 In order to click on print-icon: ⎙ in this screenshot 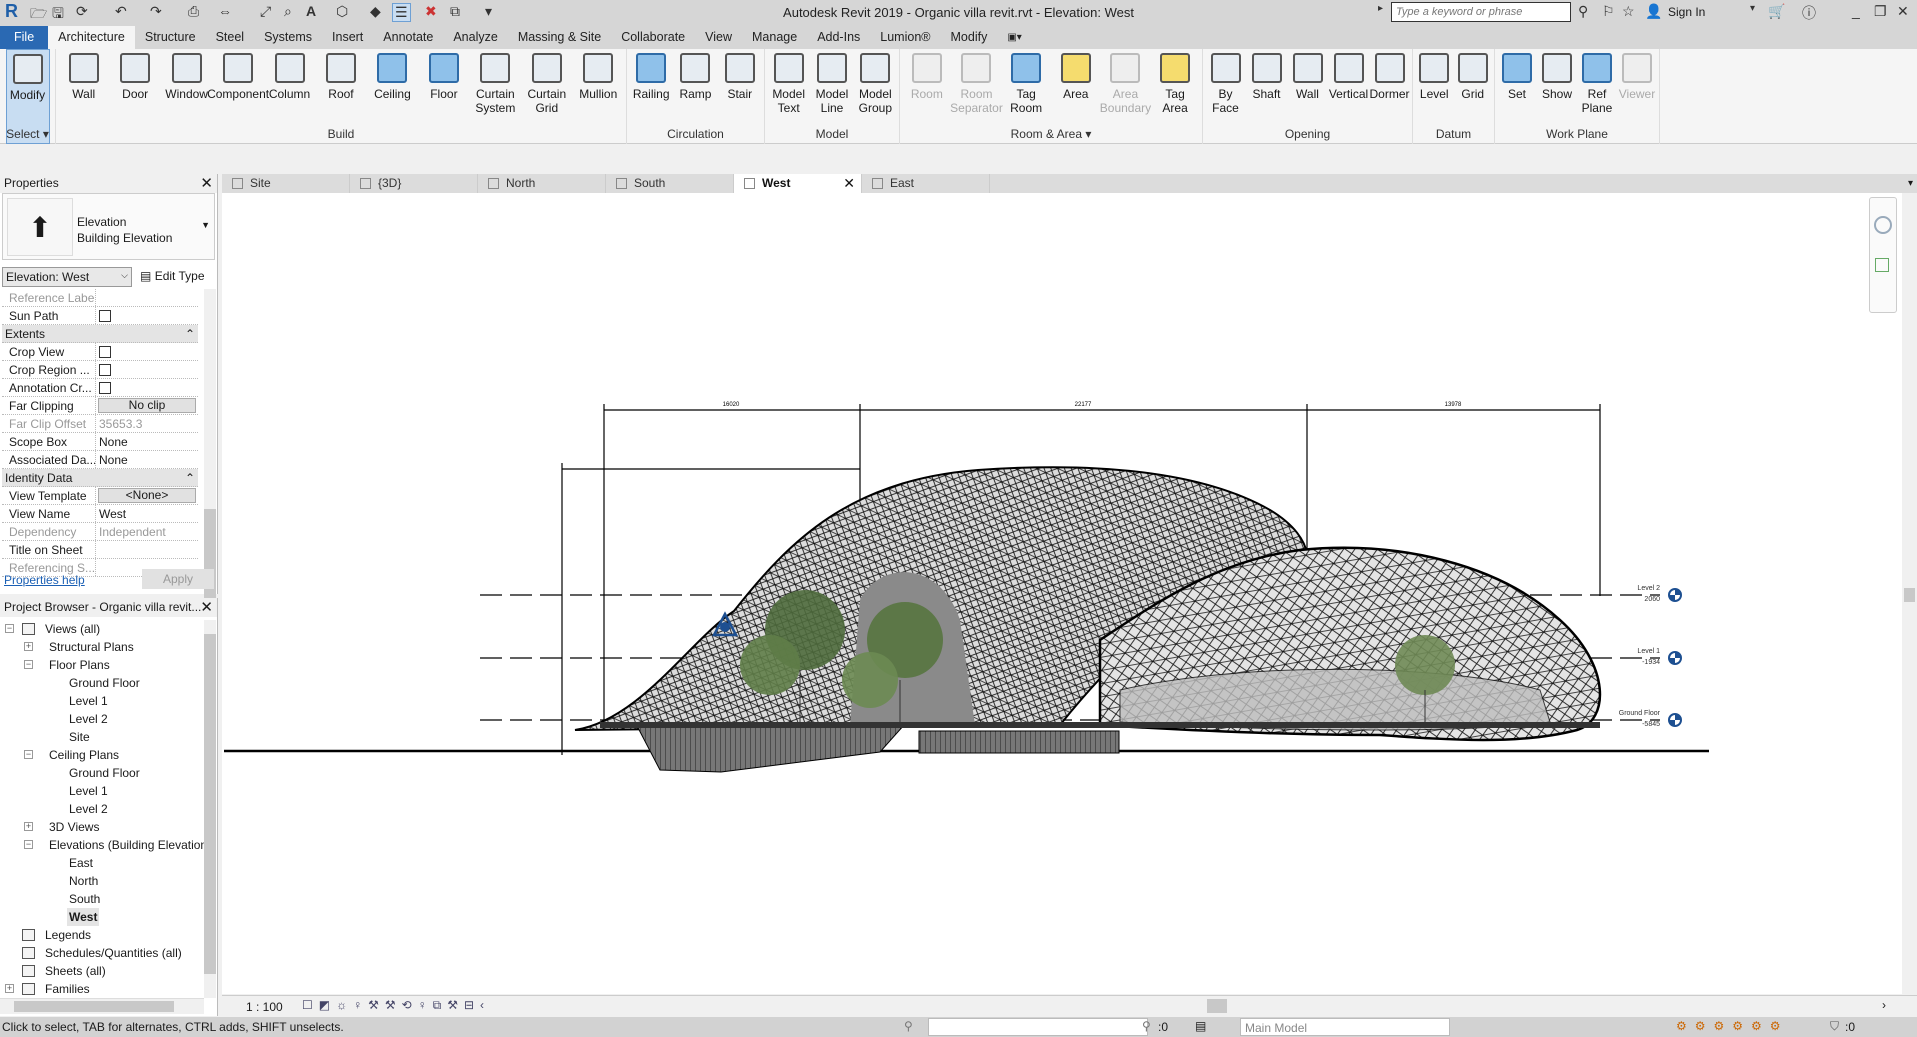, I will do `click(193, 11)`.